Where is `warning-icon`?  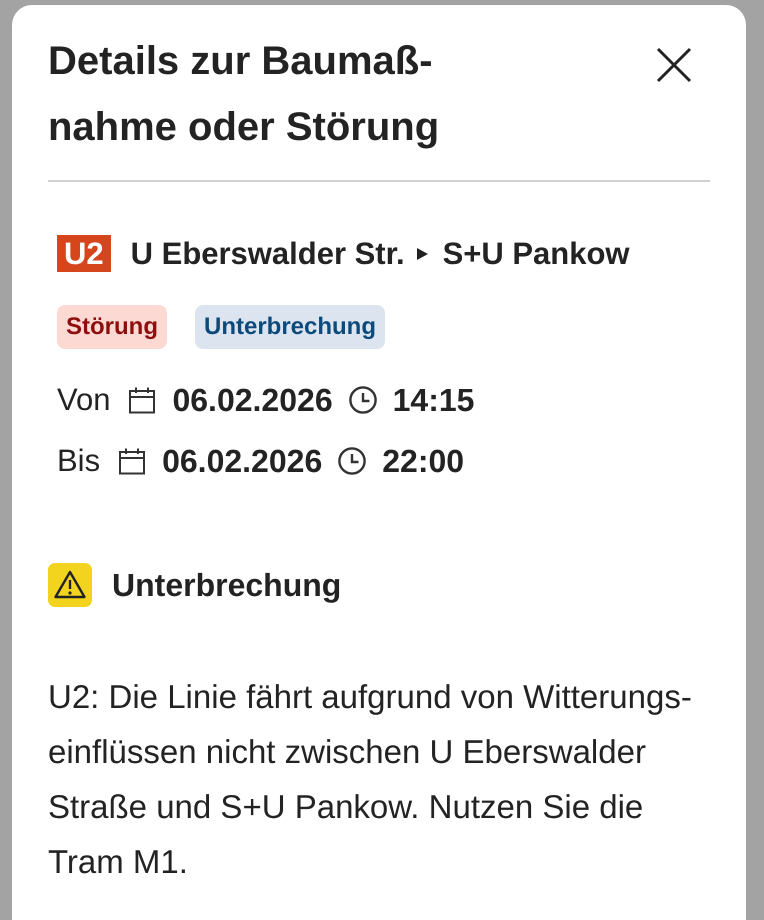 warning-icon is located at coordinates (70, 585).